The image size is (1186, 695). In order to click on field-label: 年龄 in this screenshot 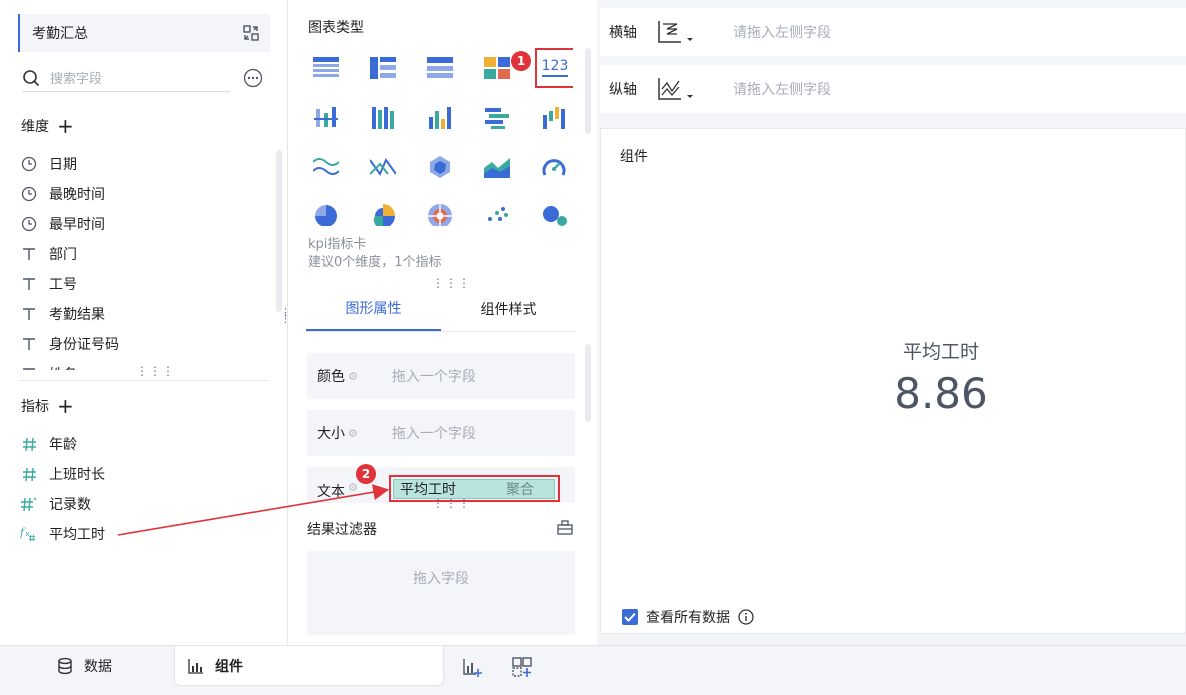, I will do `click(63, 445)`.